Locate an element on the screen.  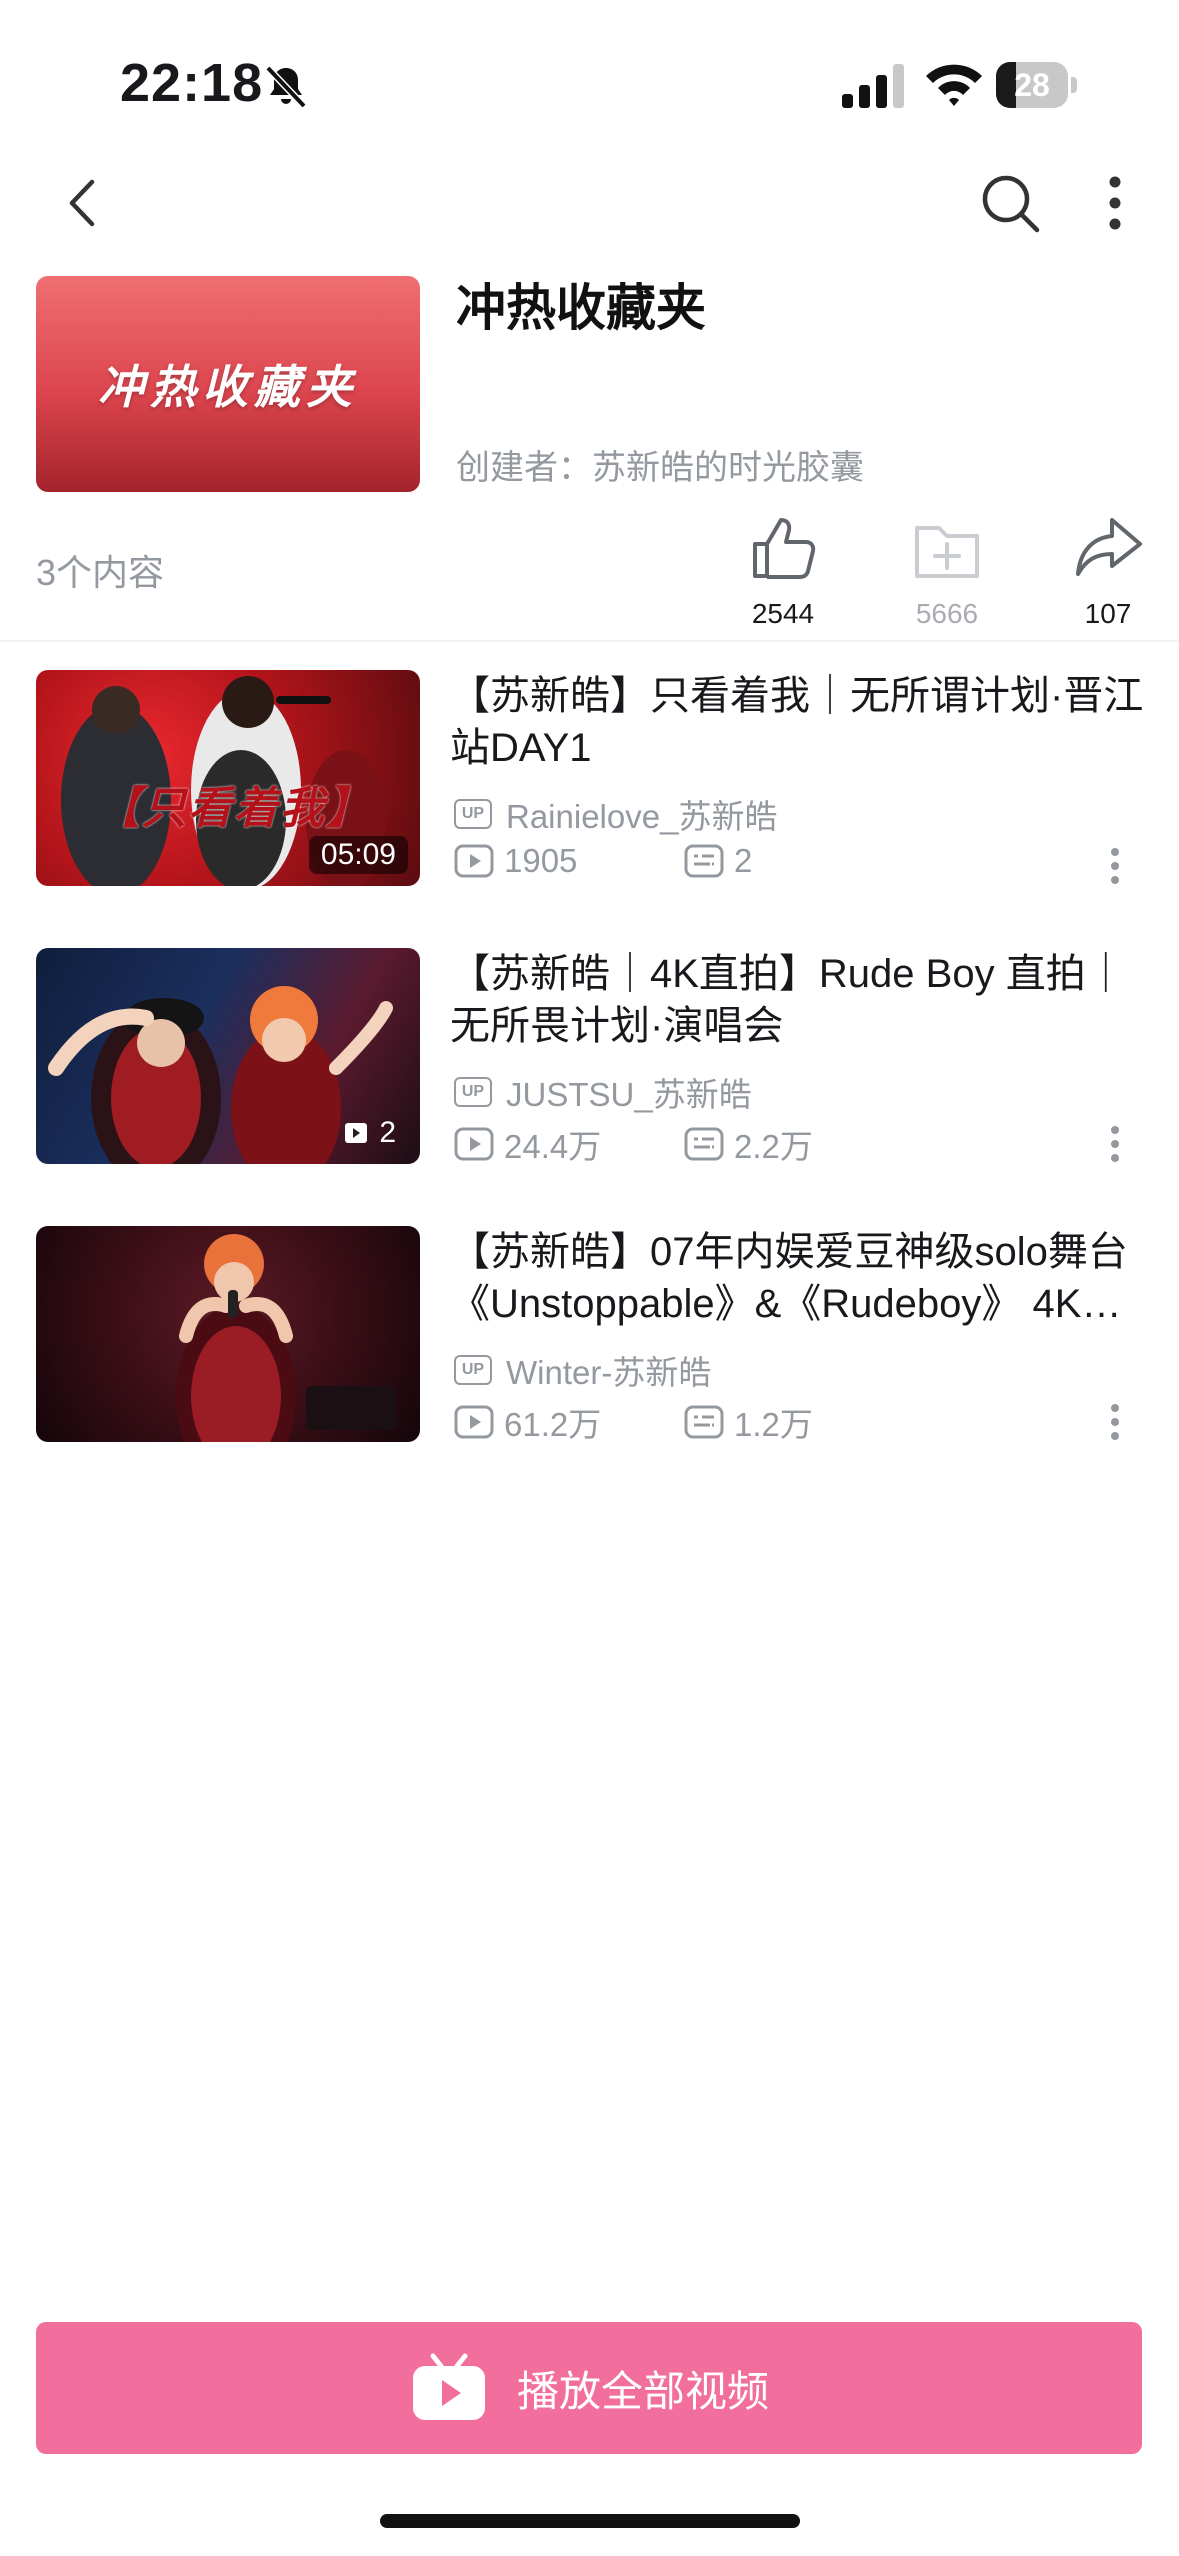
header-divider is located at coordinates (589, 641).